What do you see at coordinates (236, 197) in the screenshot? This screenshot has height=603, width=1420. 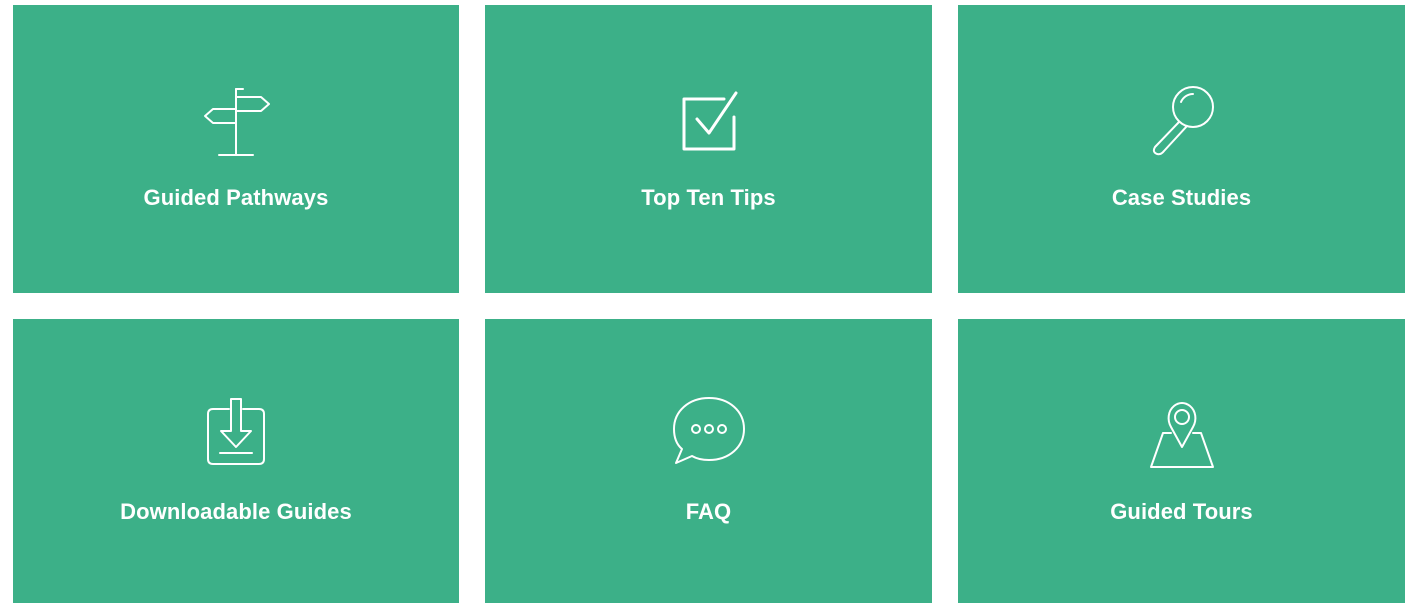 I see `tile-label: Guided Pathways` at bounding box center [236, 197].